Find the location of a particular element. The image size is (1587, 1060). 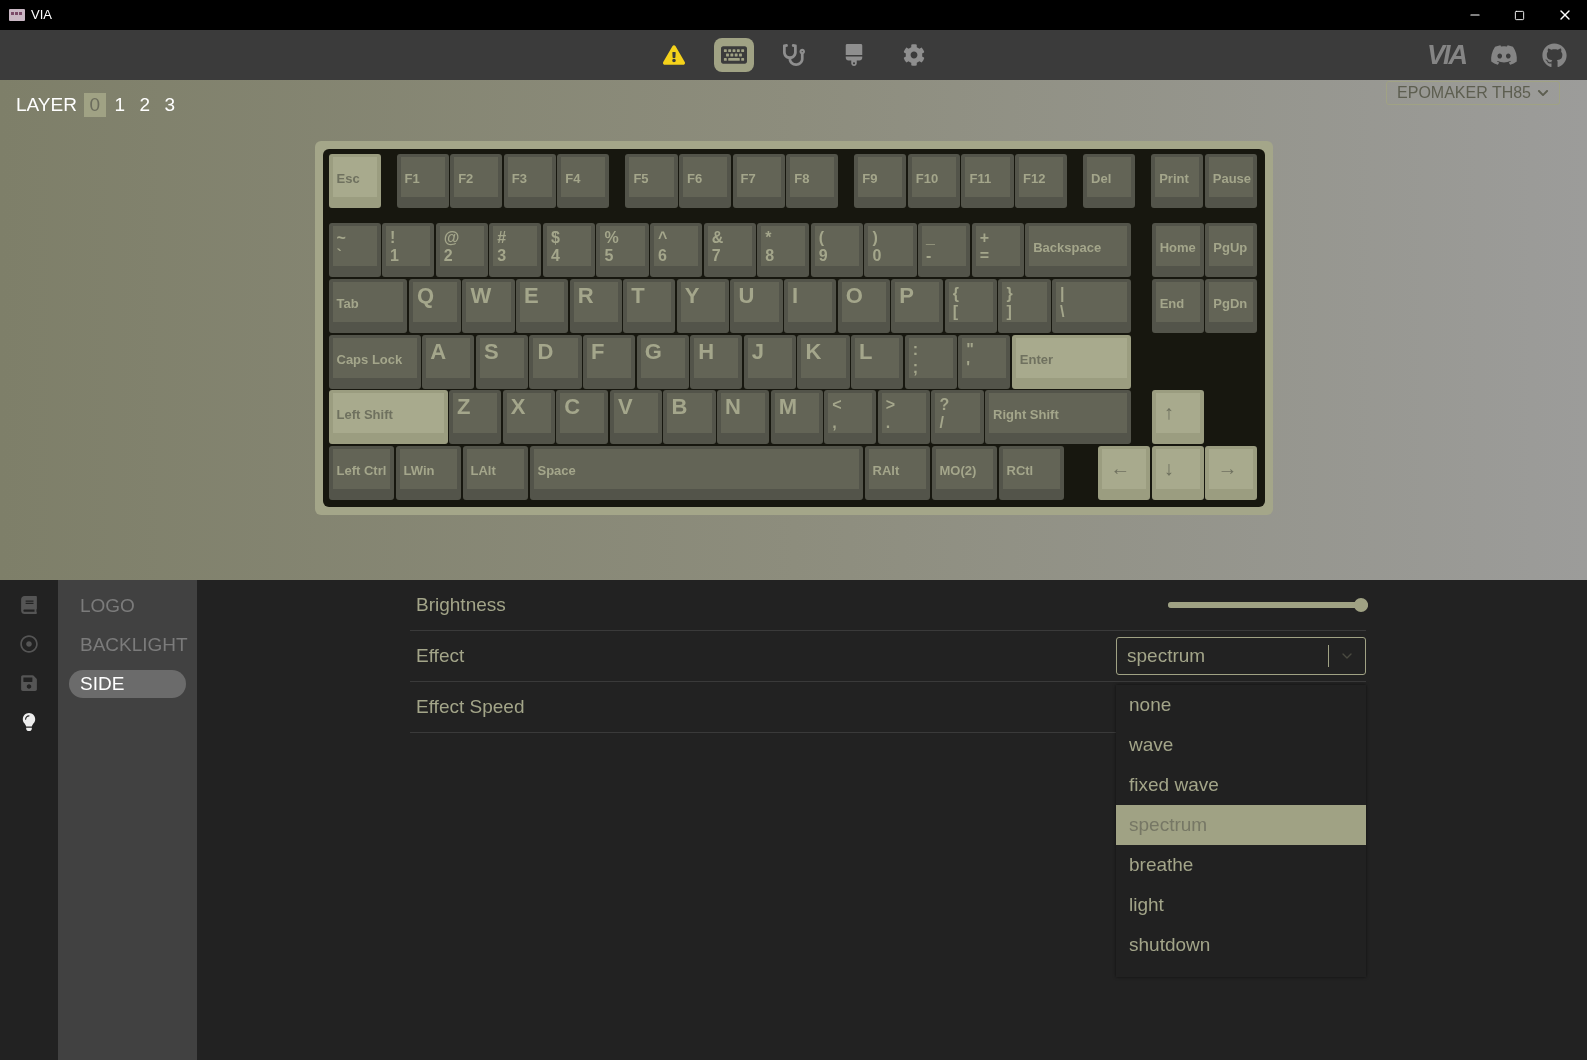

keyboard-key: { [ is located at coordinates (970, 305).